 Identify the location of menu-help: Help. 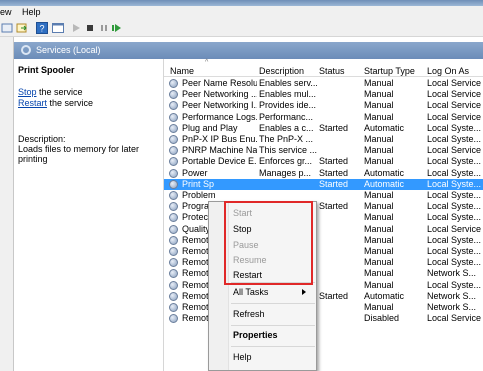
(31, 12).